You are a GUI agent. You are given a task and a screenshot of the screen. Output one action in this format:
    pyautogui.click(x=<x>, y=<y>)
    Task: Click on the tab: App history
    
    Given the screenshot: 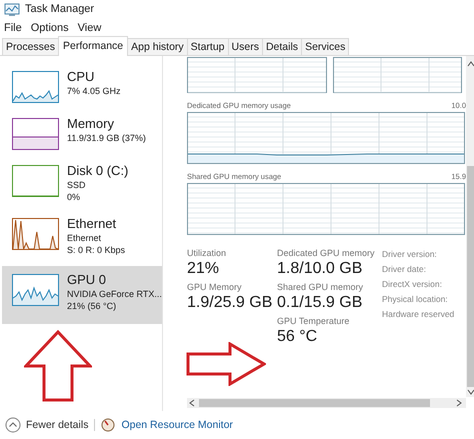 What is the action you would take?
    pyautogui.click(x=157, y=46)
    